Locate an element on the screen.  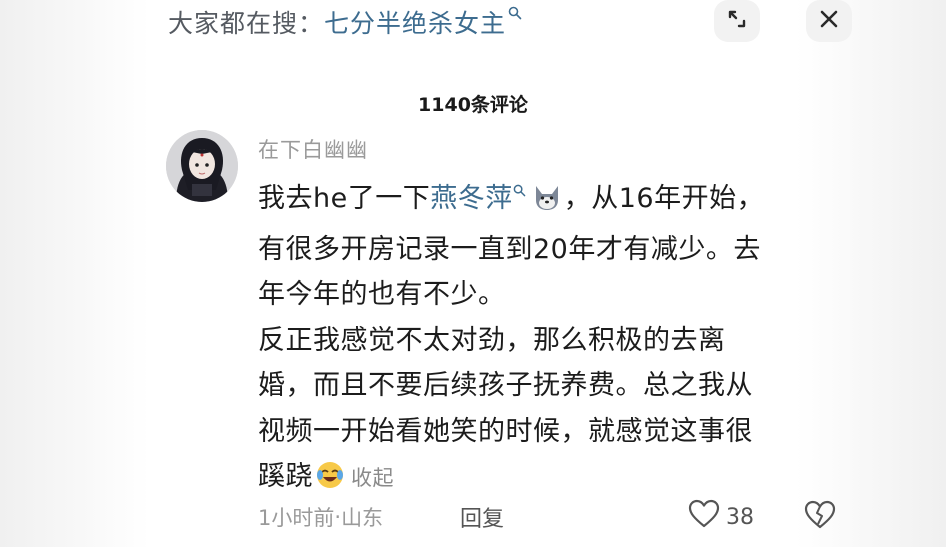
comment-line: 反正我感觉不太对劲，那么积极的去离 is located at coordinates (492, 340).